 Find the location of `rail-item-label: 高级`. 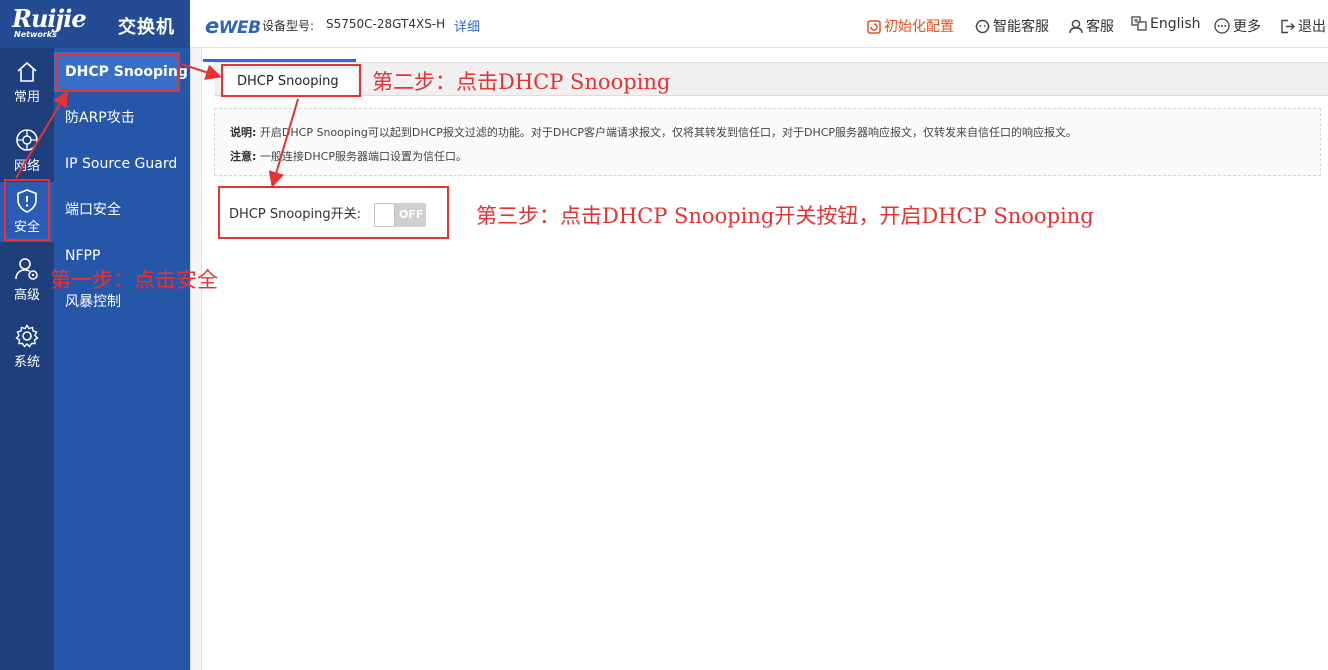

rail-item-label: 高级 is located at coordinates (26, 295).